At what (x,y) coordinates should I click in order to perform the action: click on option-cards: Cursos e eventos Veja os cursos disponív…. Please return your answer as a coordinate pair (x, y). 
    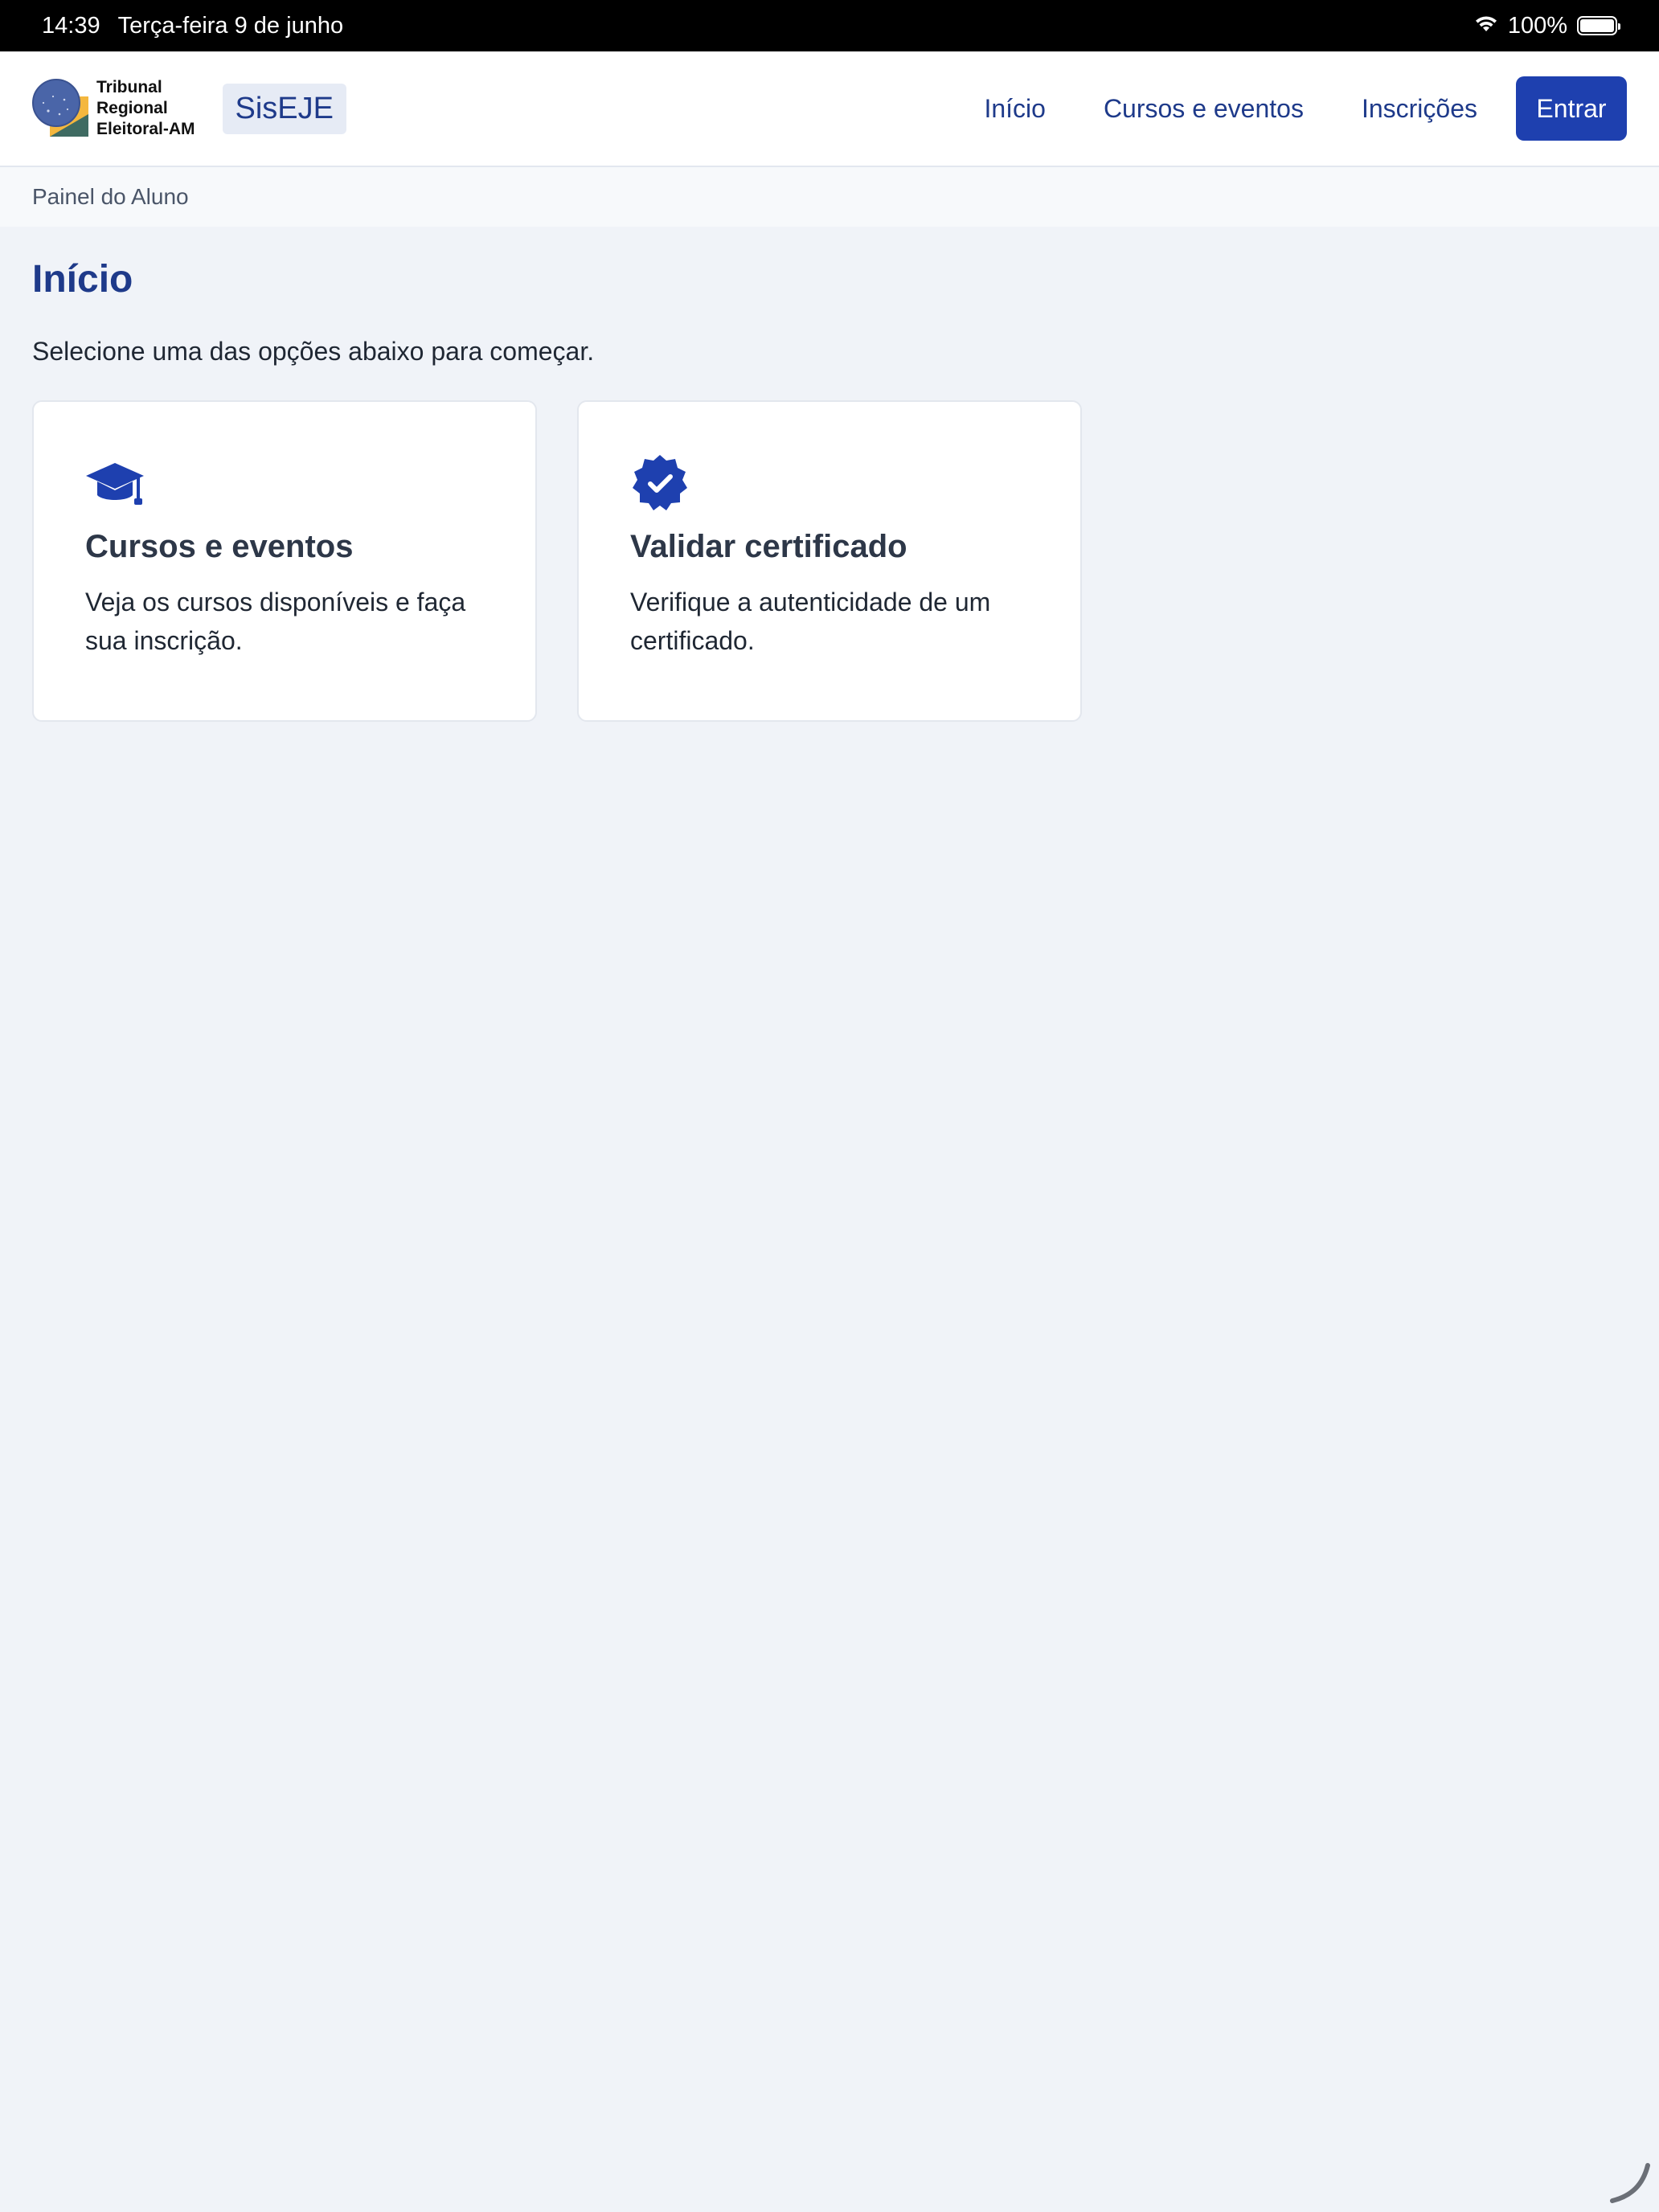
    Looking at the image, I should click on (829, 561).